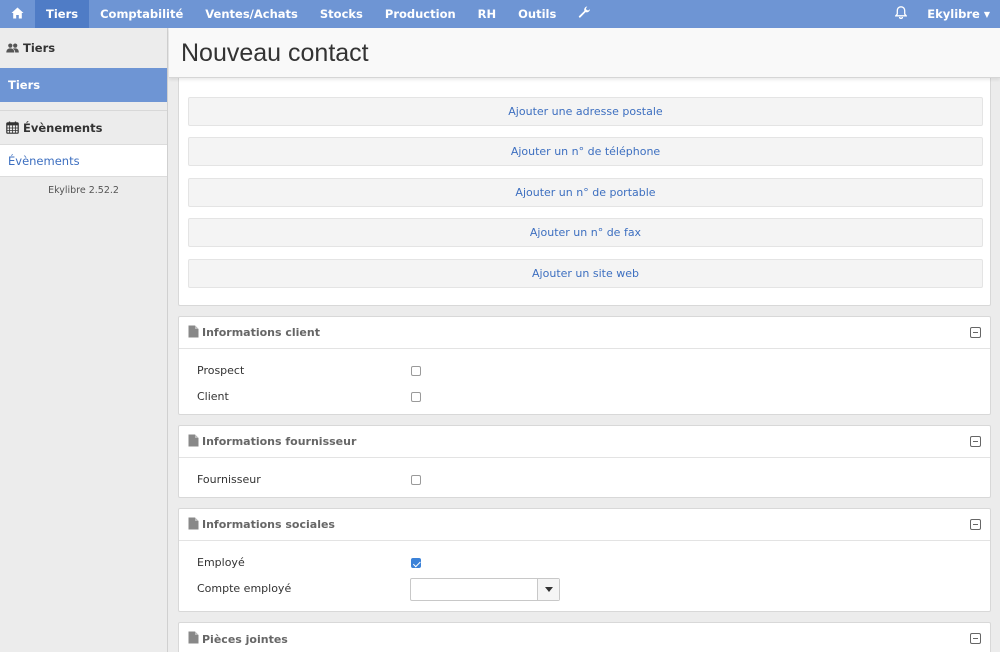  Describe the element at coordinates (261, 332) in the screenshot. I see `panel-title: Informations client` at that location.